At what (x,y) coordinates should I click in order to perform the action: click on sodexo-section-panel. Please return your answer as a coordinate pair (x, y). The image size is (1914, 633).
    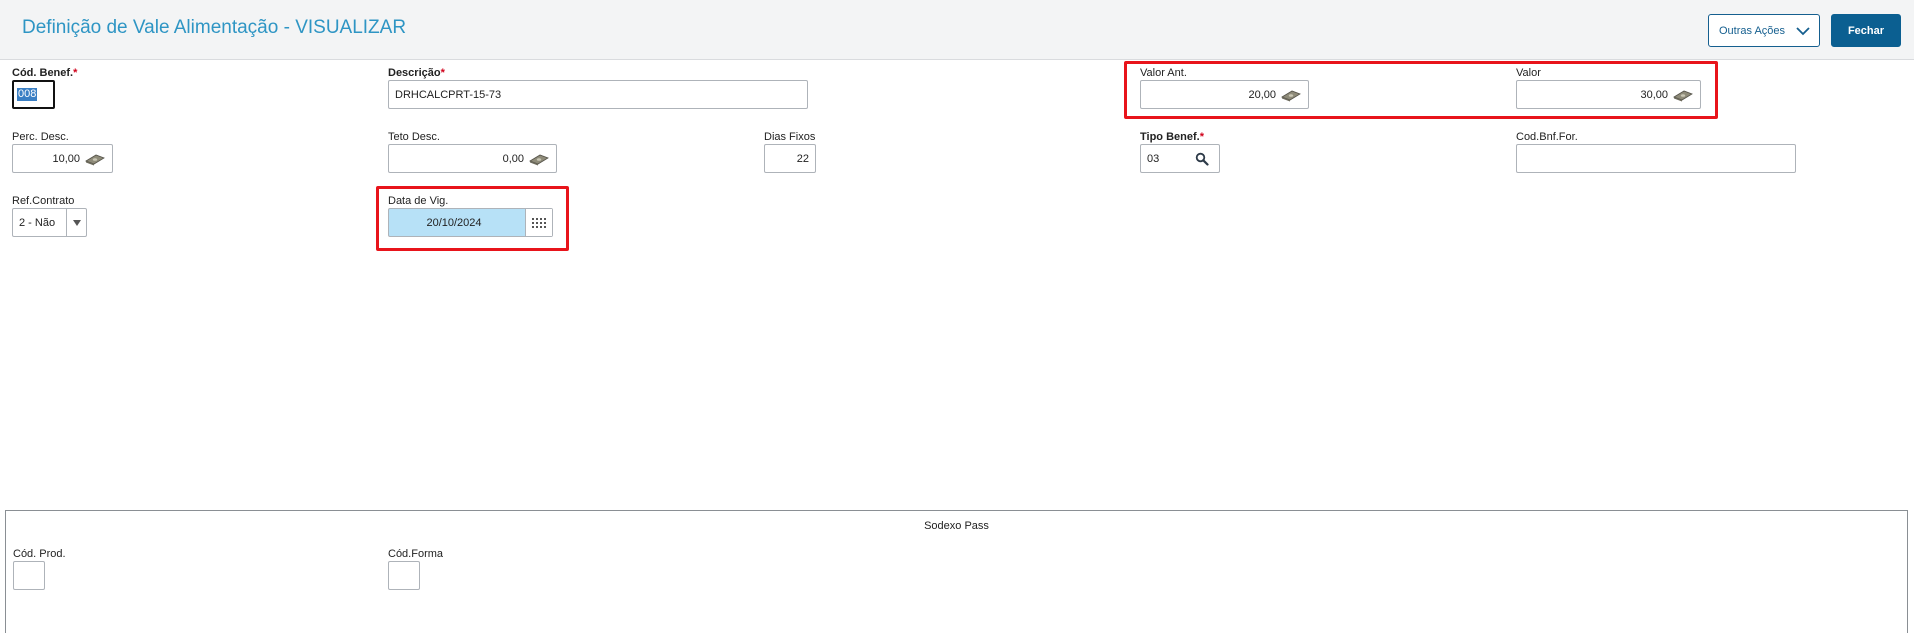
    Looking at the image, I should click on (956, 586).